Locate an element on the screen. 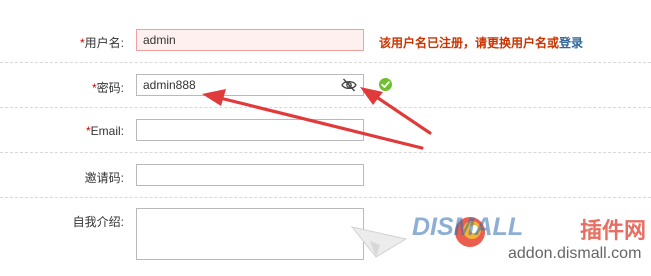  email-input is located at coordinates (250, 130).